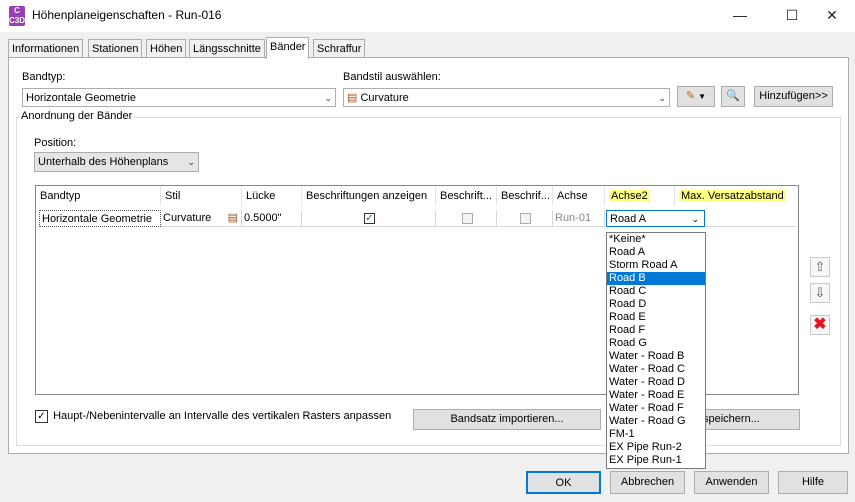 The image size is (855, 502). I want to click on position-label: Position:, so click(55, 143).